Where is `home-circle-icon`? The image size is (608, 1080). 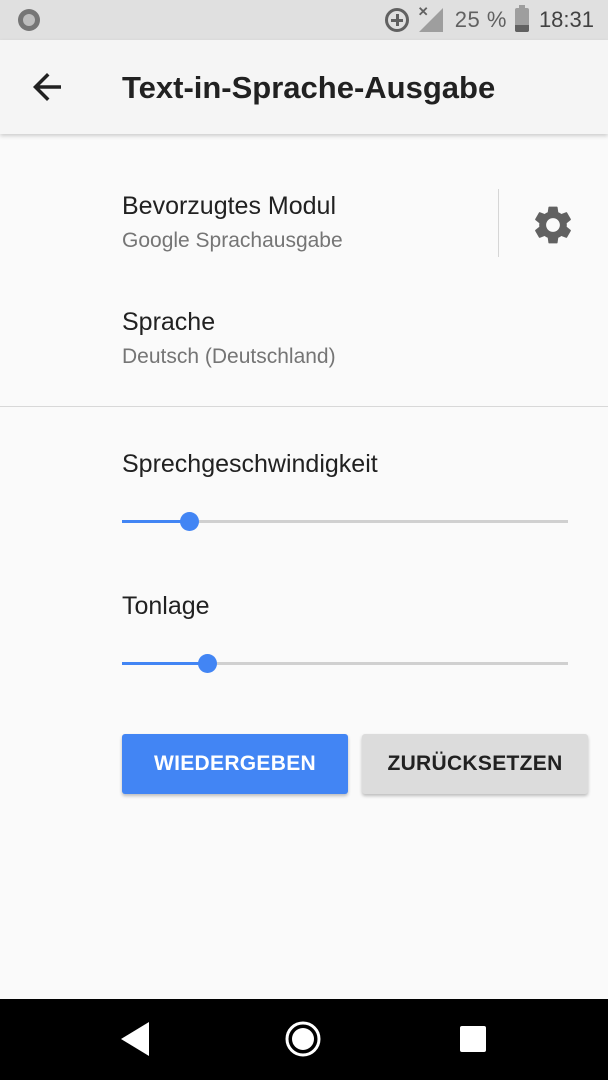 home-circle-icon is located at coordinates (303, 1039).